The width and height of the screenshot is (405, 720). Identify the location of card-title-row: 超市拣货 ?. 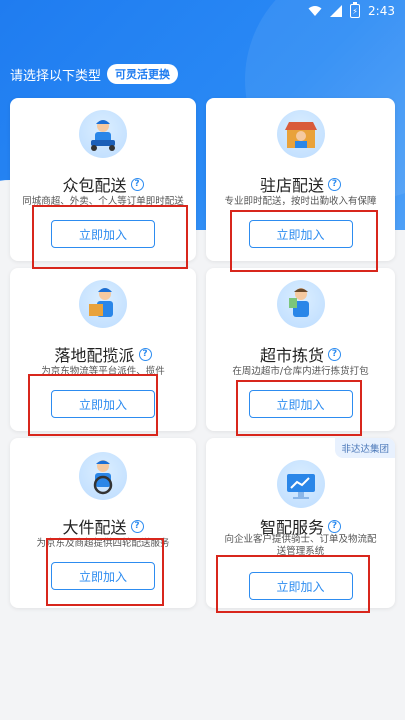
(300, 354).